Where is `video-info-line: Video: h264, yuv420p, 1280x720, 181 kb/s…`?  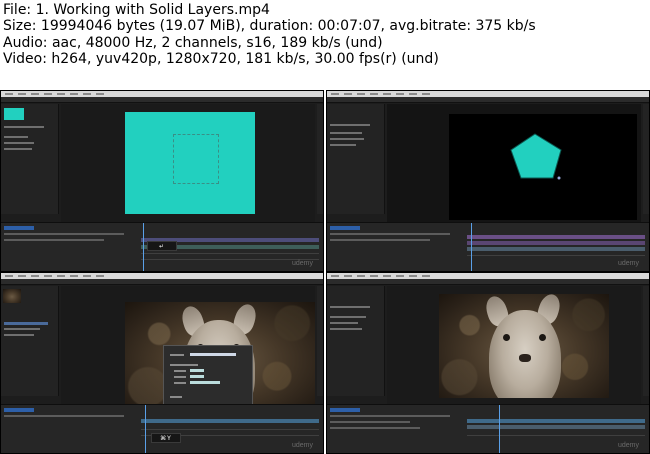 video-info-line: Video: h264, yuv420p, 1280x720, 181 kb/s… is located at coordinates (221, 59).